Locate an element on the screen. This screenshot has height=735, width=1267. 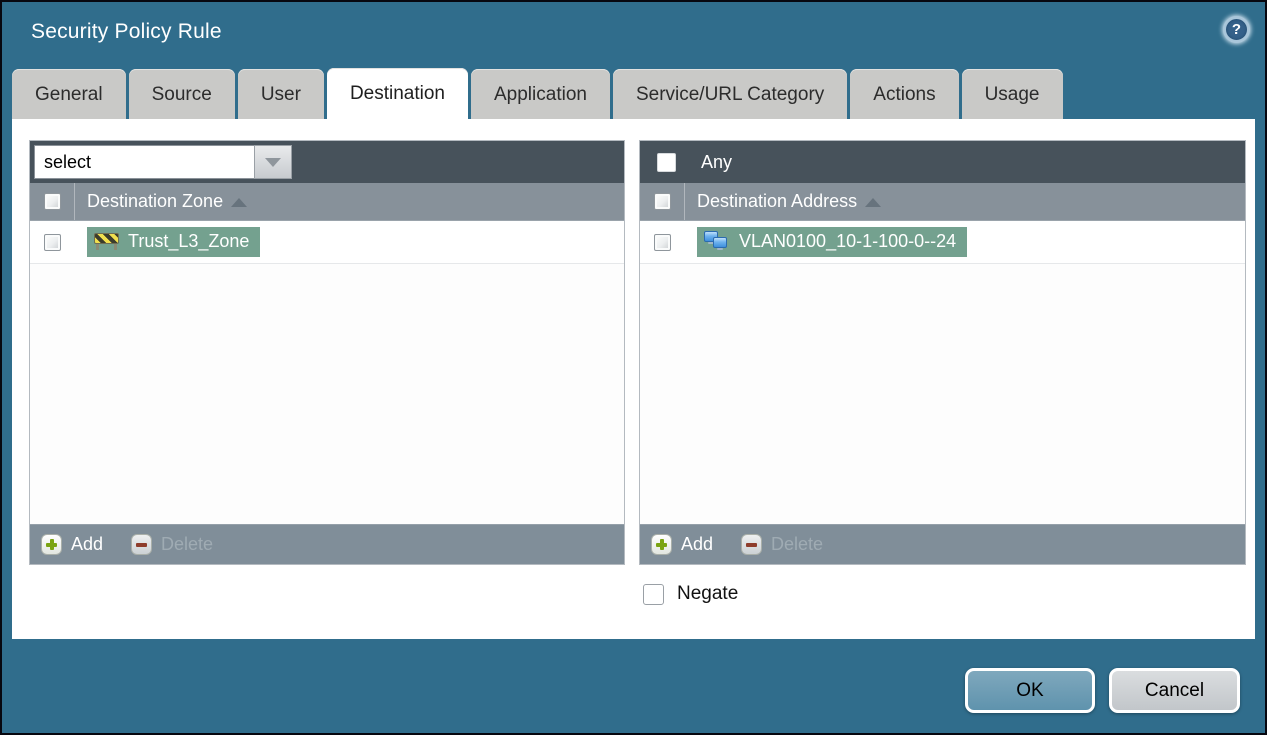
zone-item: Trust_L3_Zone is located at coordinates (174, 242).